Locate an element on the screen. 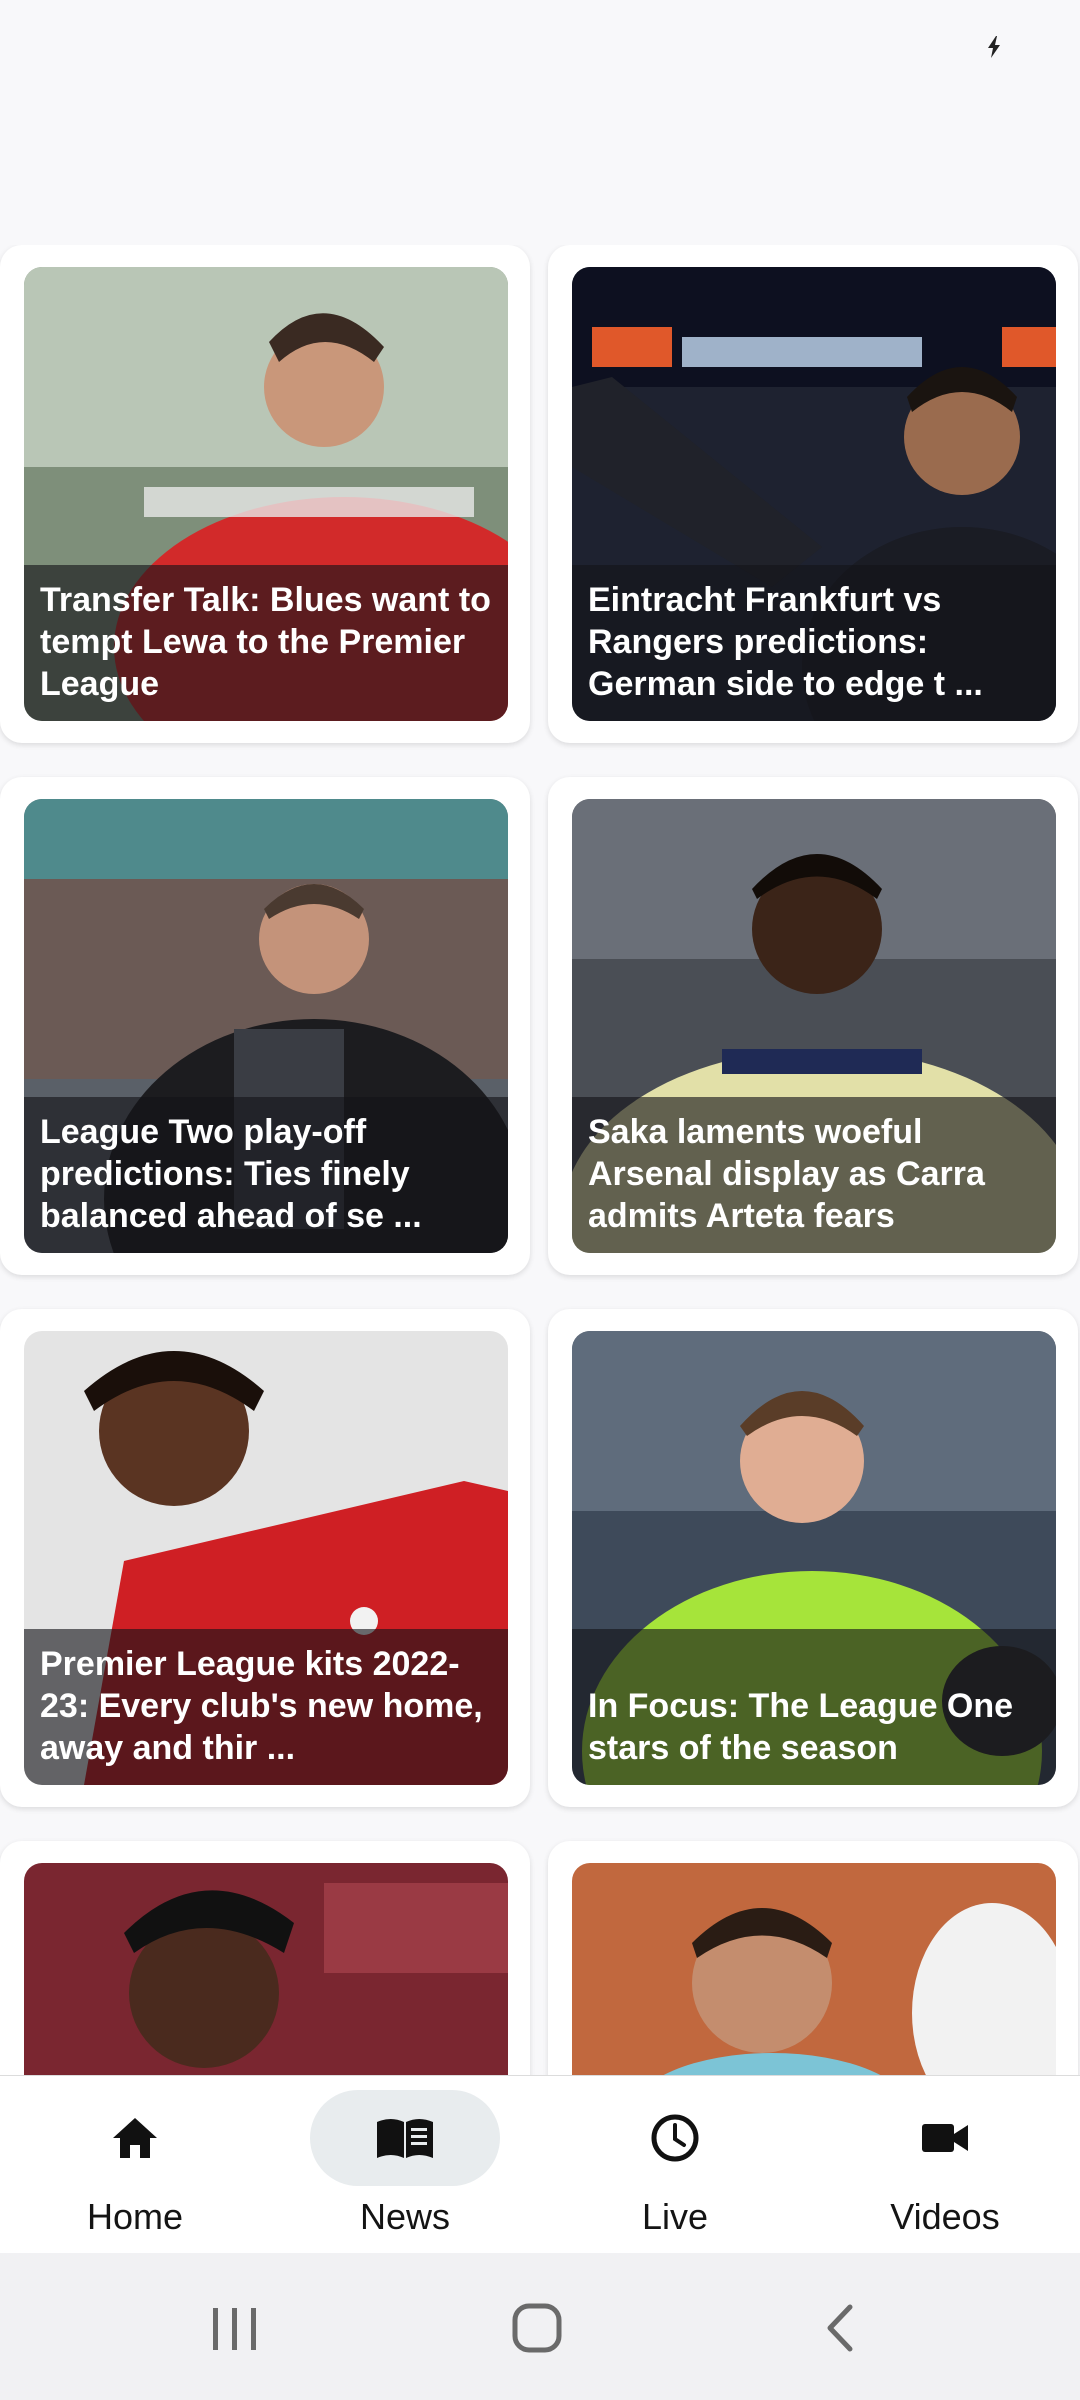 This screenshot has height=2400, width=1080. back-chevron-icon is located at coordinates (840, 2328).